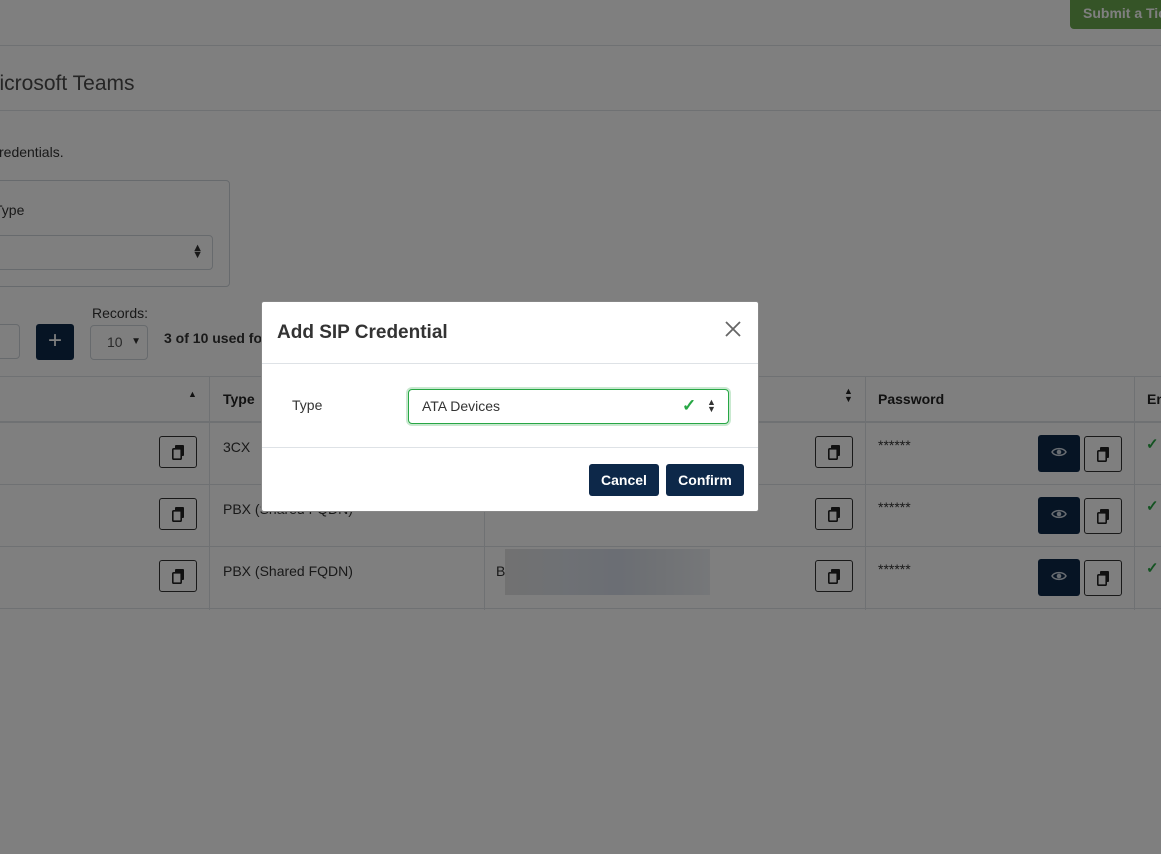  I want to click on select-arrows-icon: ▲▼, so click(711, 405).